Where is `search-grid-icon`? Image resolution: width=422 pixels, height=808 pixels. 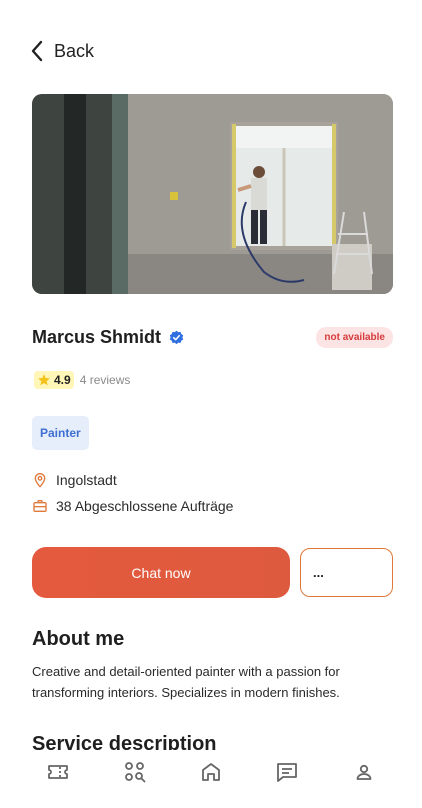
search-grid-icon is located at coordinates (134, 772).